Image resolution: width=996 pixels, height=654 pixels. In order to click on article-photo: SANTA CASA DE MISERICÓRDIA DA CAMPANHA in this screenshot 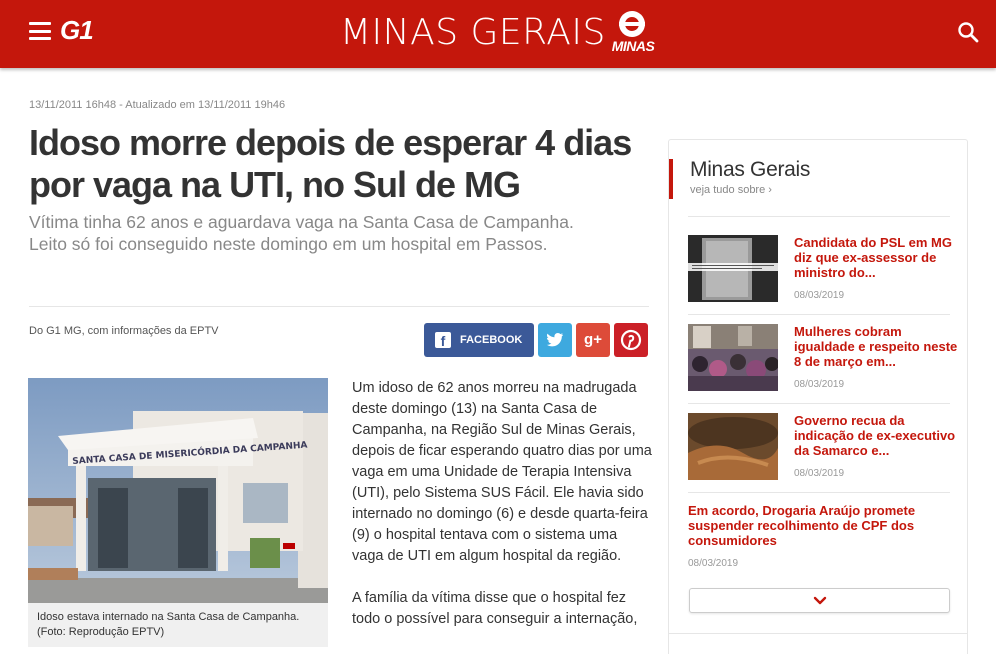, I will do `click(178, 490)`.